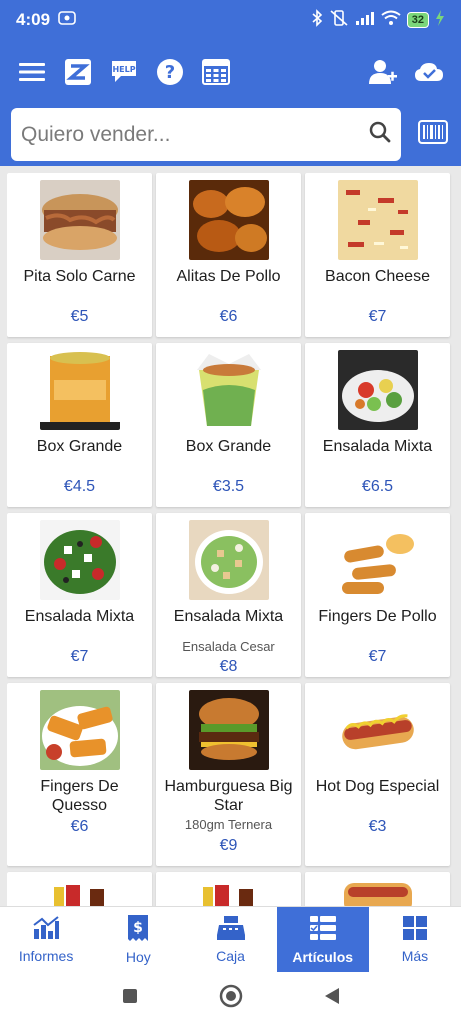 Image resolution: width=461 pixels, height=1024 pixels. I want to click on add-user-icon, so click(383, 72).